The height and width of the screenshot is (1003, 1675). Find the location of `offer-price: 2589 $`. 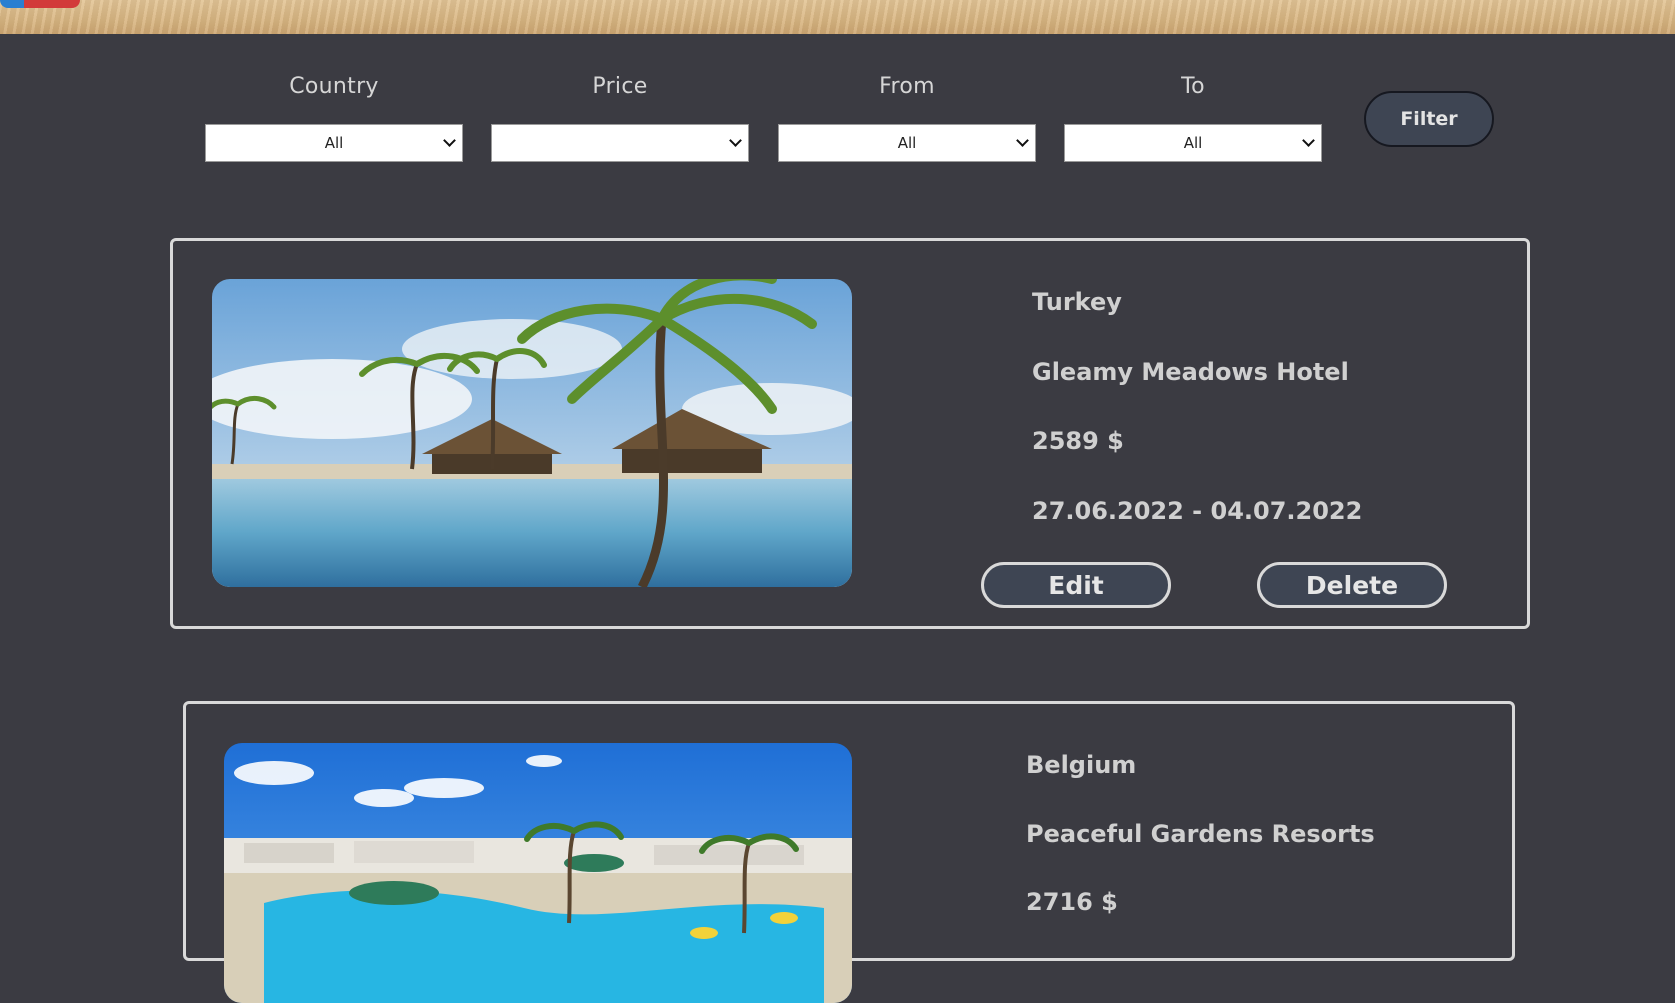

offer-price: 2589 $ is located at coordinates (1078, 441).